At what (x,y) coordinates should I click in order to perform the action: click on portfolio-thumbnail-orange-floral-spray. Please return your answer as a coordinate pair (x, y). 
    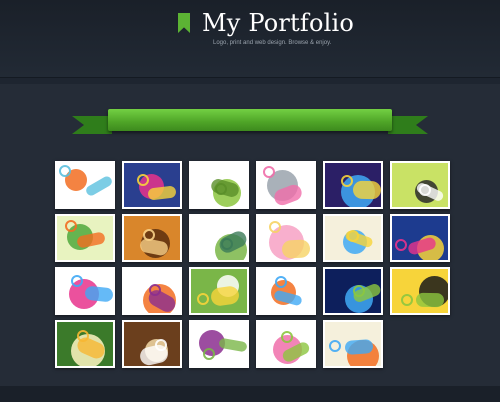
    Looking at the image, I should click on (353, 344).